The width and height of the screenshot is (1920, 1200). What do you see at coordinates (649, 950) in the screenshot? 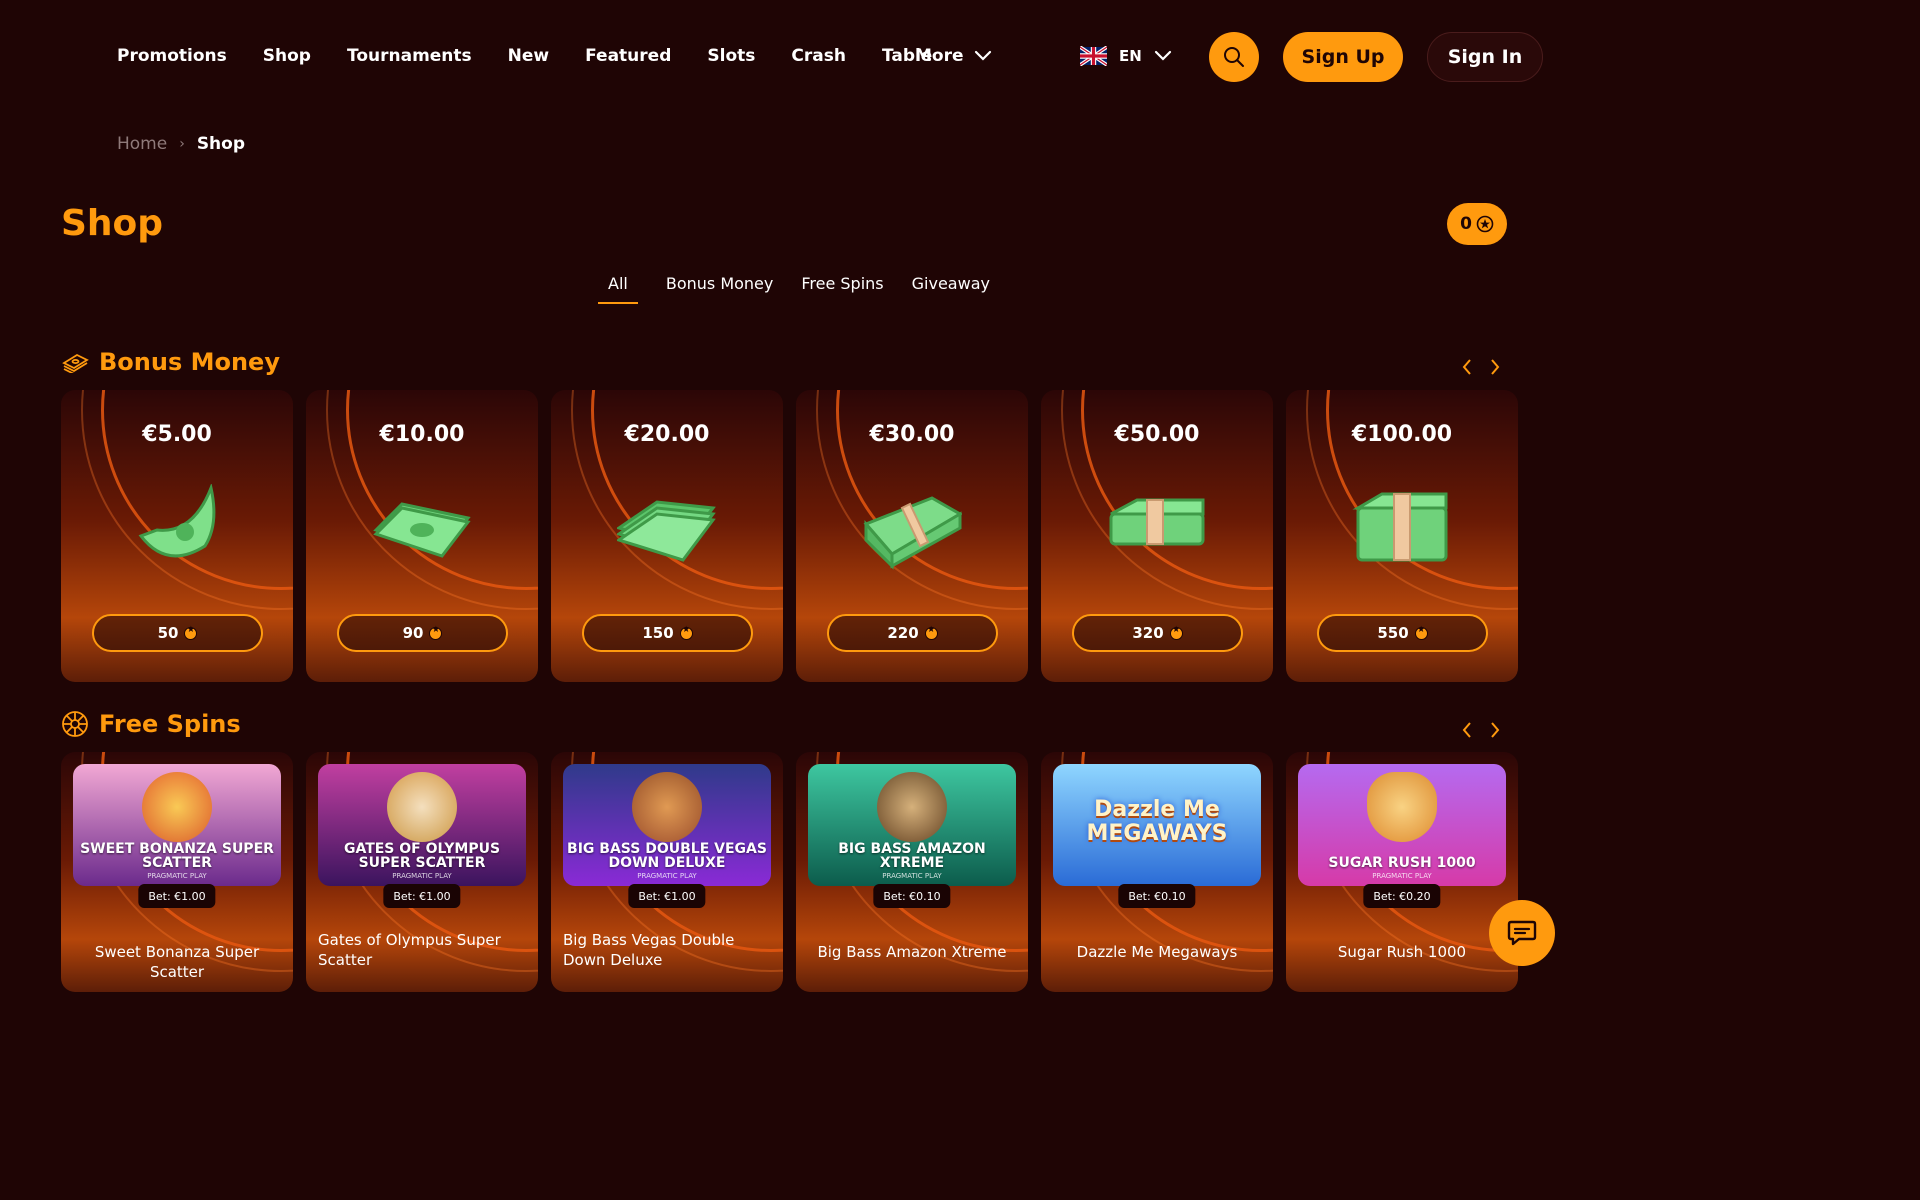
I see `game-name: Big Bass Vegas Double Down Deluxe` at bounding box center [649, 950].